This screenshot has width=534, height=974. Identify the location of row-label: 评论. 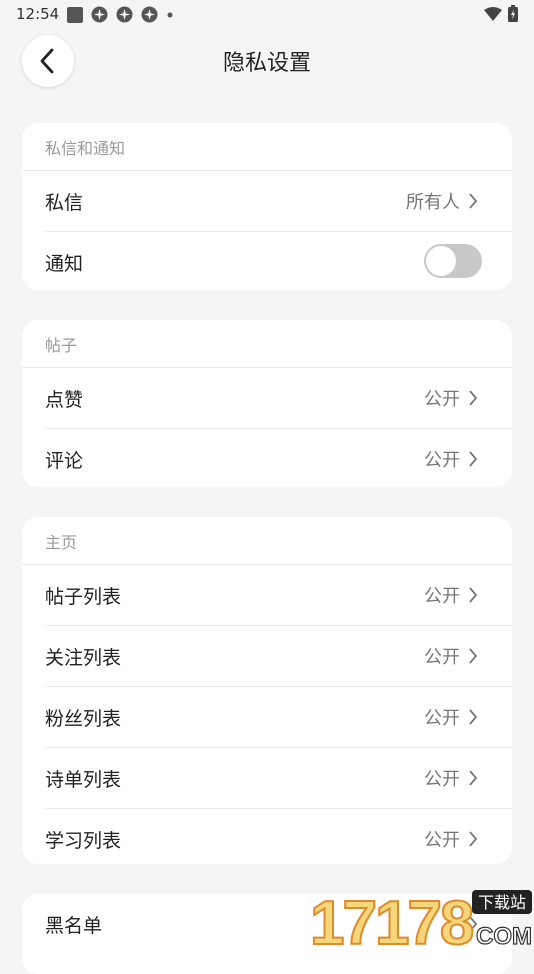
(64, 460).